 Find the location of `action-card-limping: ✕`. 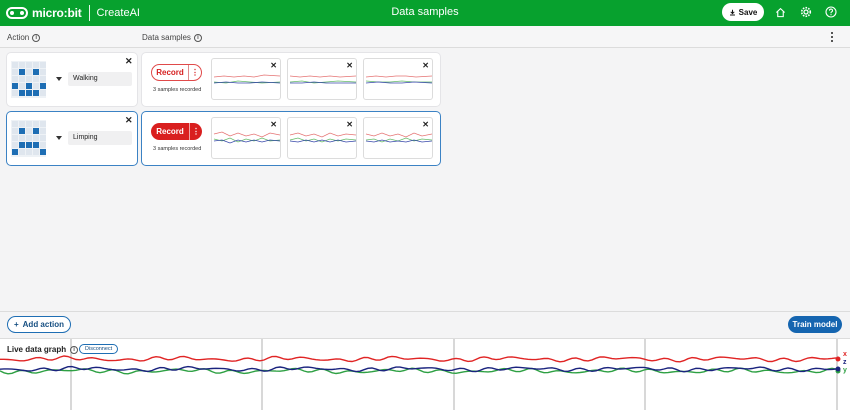

action-card-limping: ✕ is located at coordinates (72, 138).